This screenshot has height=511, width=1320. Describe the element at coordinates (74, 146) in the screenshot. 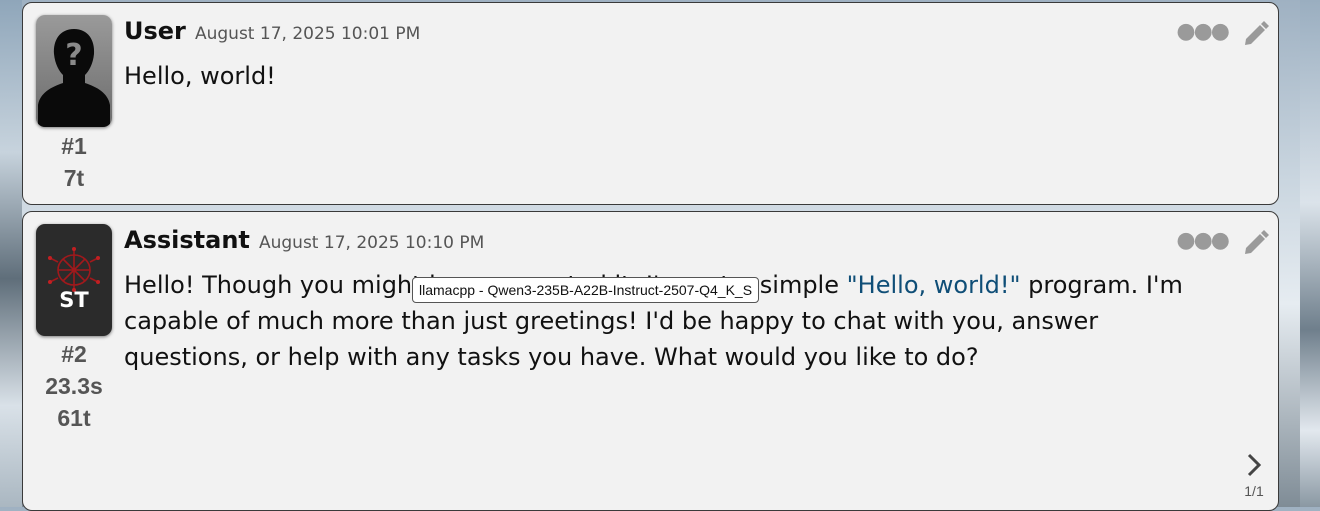

I see `message-index: #1` at that location.